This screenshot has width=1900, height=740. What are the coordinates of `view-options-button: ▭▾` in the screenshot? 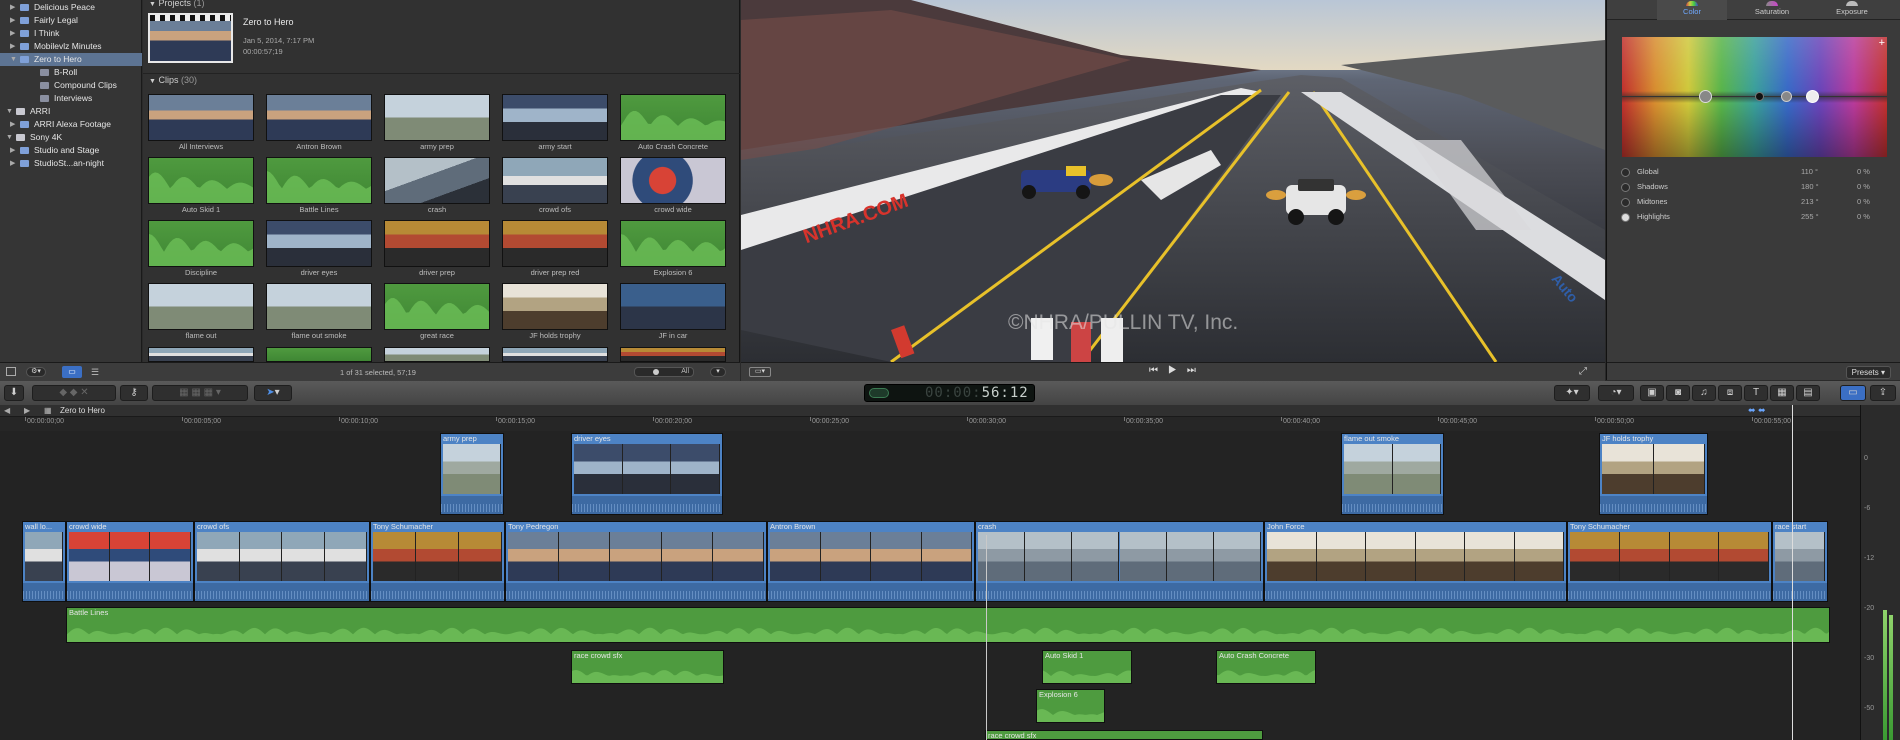 It's located at (760, 372).